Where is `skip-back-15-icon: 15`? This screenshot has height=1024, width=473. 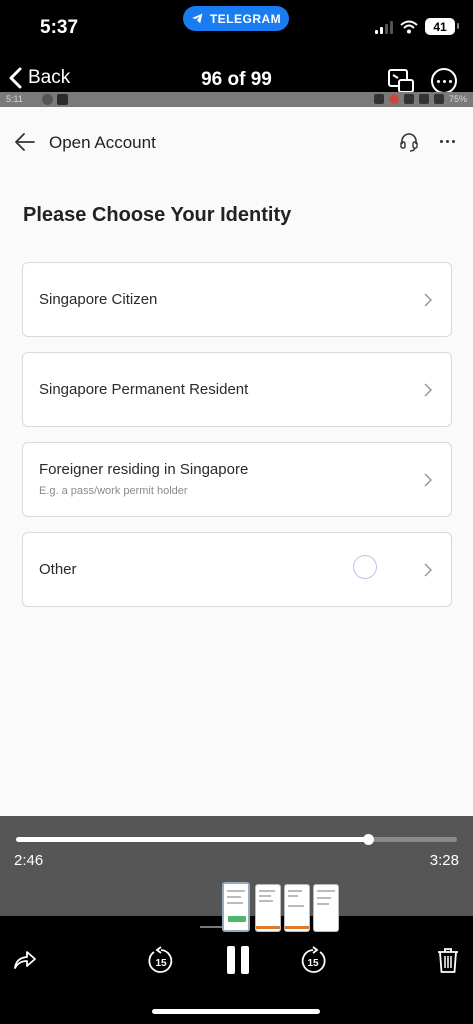
skip-back-15-icon: 15 is located at coordinates (161, 961).